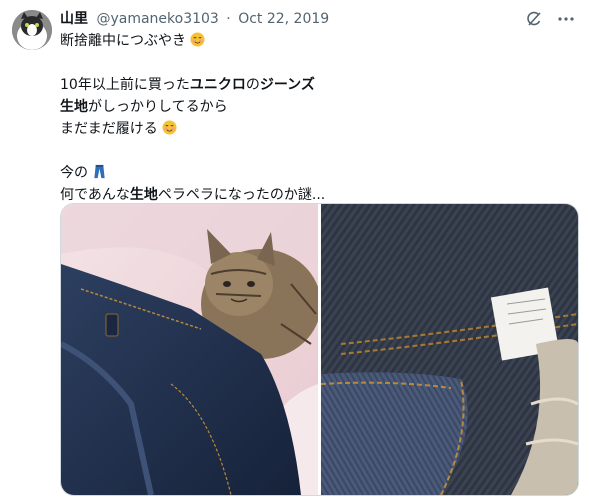  Describe the element at coordinates (566, 19) in the screenshot. I see `more-icon` at that location.